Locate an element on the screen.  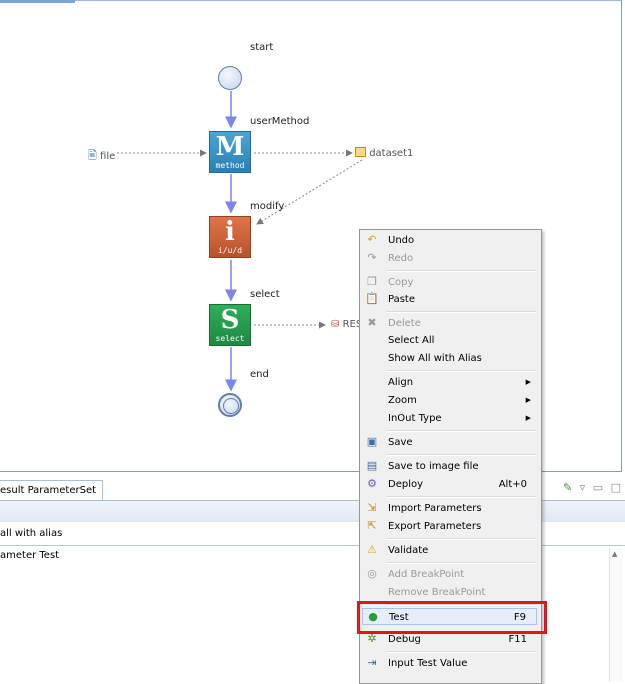
view-menu-icon: ▿ is located at coordinates (583, 487).